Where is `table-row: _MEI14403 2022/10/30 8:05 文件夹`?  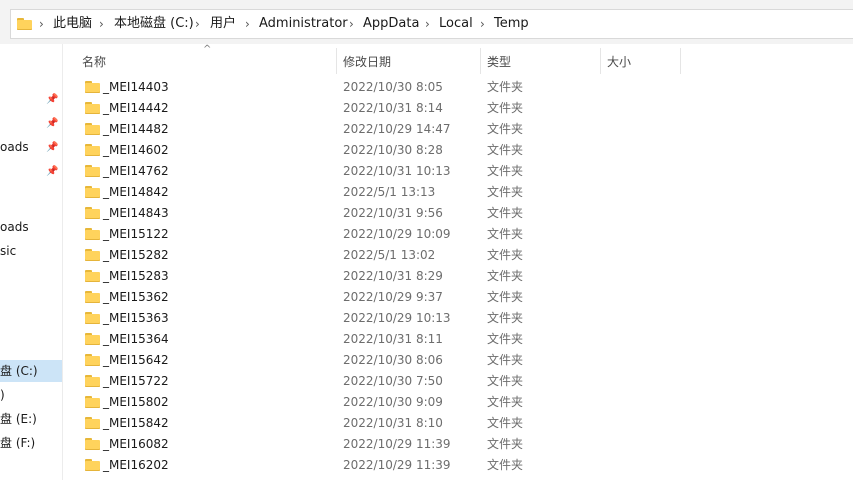
table-row: _MEI14403 2022/10/30 8:05 文件夹 is located at coordinates (458, 87).